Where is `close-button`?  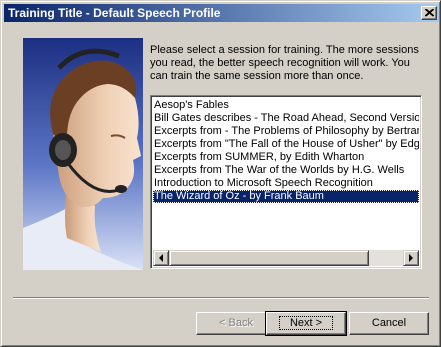 close-button is located at coordinates (429, 13).